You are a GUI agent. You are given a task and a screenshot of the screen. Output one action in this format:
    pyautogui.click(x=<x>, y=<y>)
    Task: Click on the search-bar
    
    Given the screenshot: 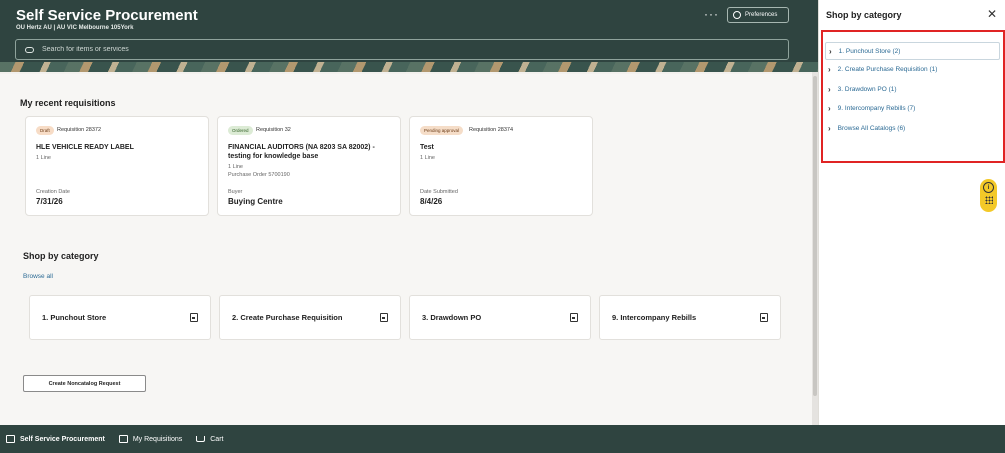 What is the action you would take?
    pyautogui.click(x=402, y=49)
    